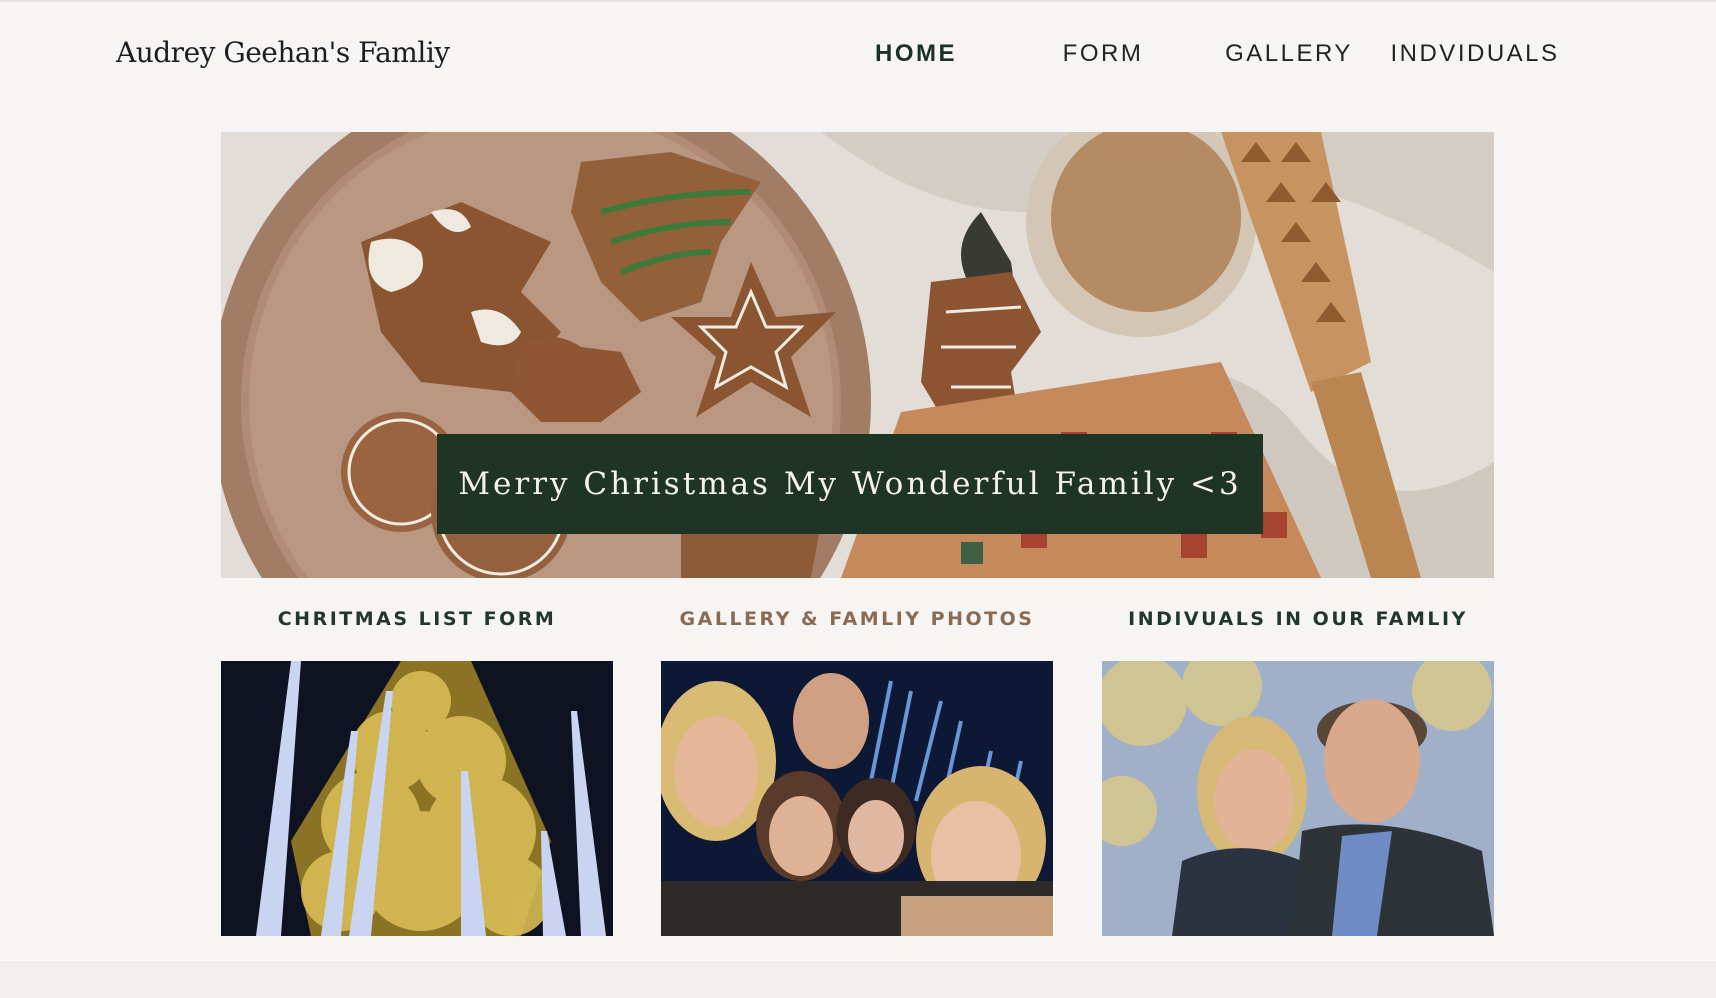  Describe the element at coordinates (1298, 798) in the screenshot. I see `couple-selfie-image` at that location.